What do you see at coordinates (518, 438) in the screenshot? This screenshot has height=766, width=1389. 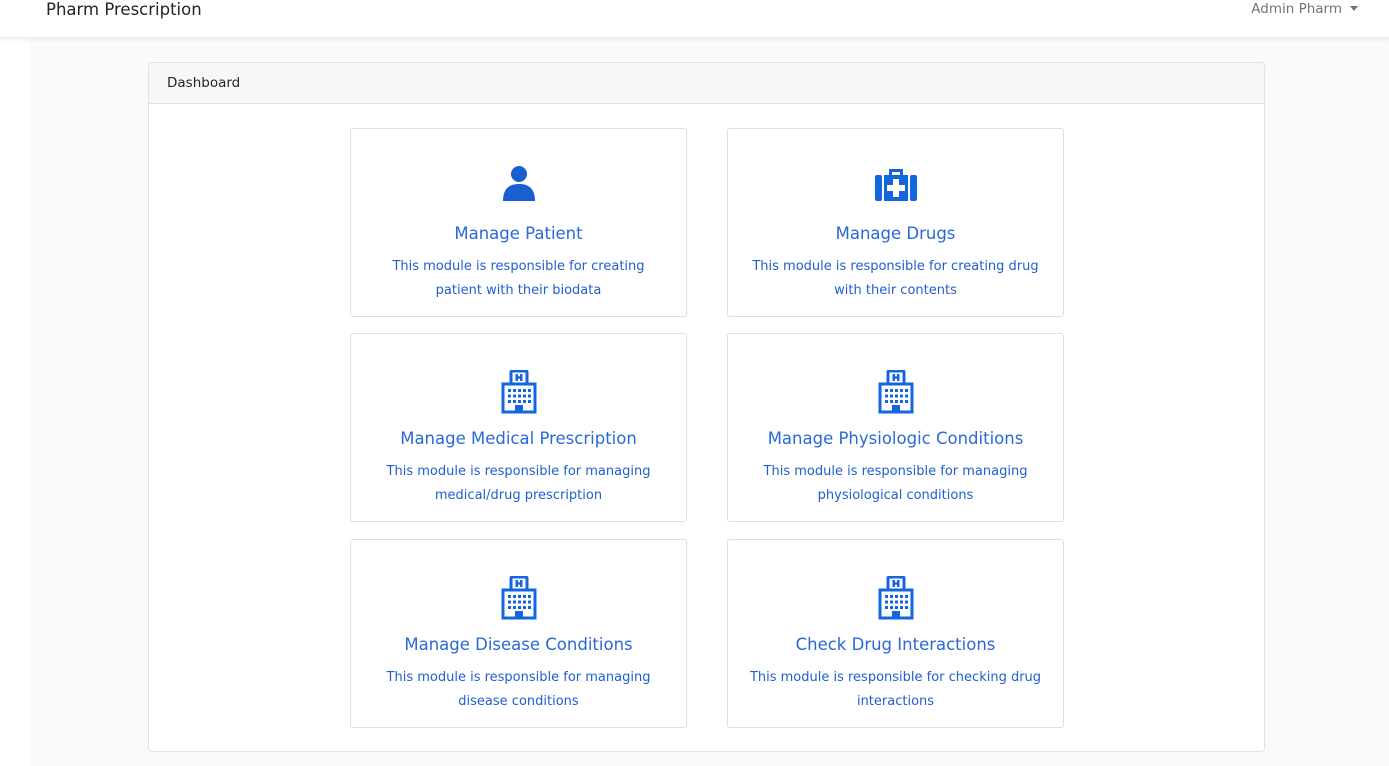 I see `tile-title: Manage Medical Prescription` at bounding box center [518, 438].